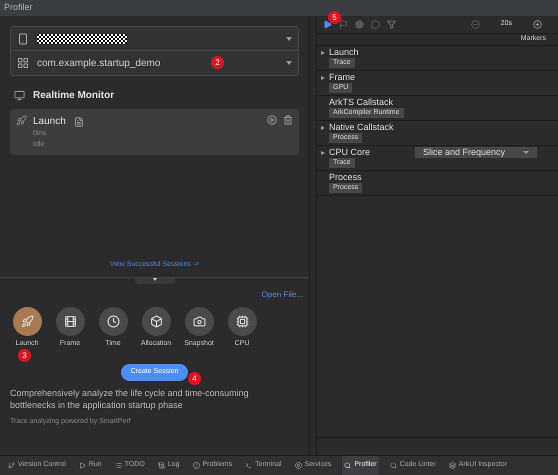  What do you see at coordinates (361, 102) in the screenshot?
I see `track-name: ArkTS Callstack` at bounding box center [361, 102].